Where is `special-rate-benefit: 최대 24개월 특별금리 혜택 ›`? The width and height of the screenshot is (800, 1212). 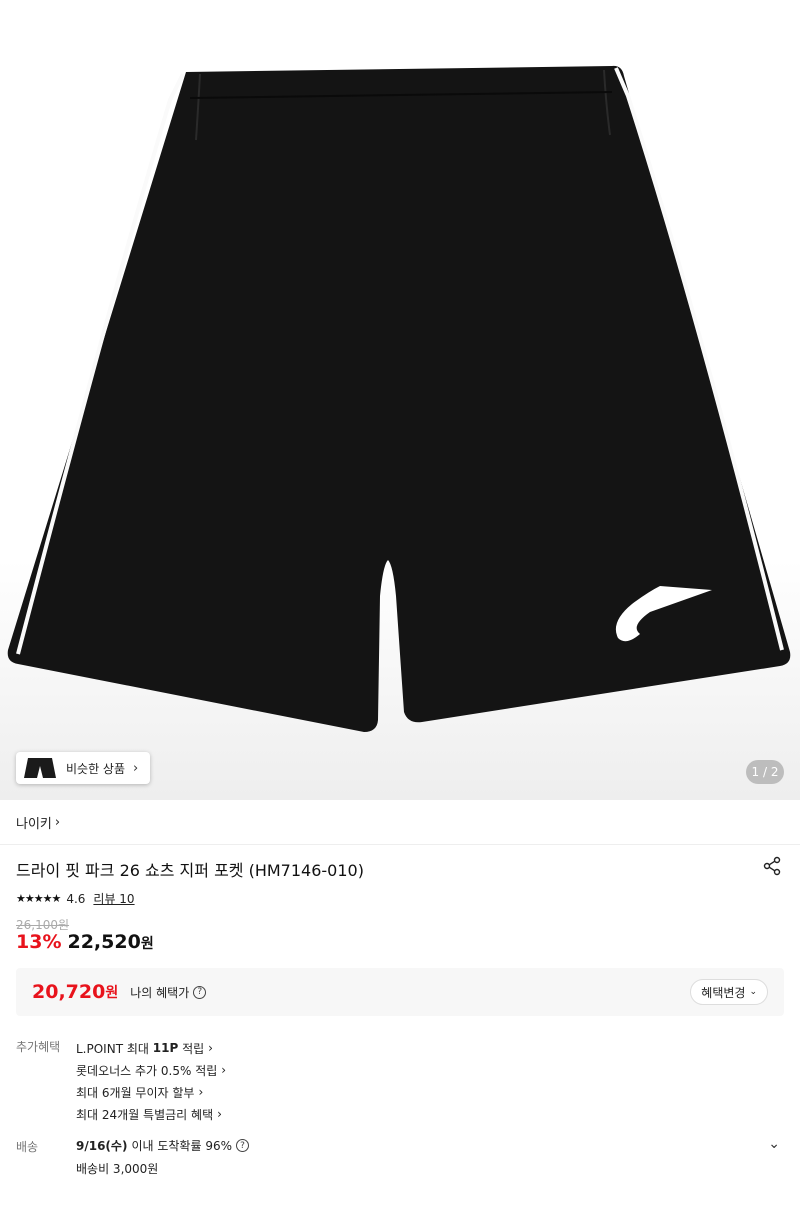 special-rate-benefit: 최대 24개월 특별금리 혜택 › is located at coordinates (151, 1114).